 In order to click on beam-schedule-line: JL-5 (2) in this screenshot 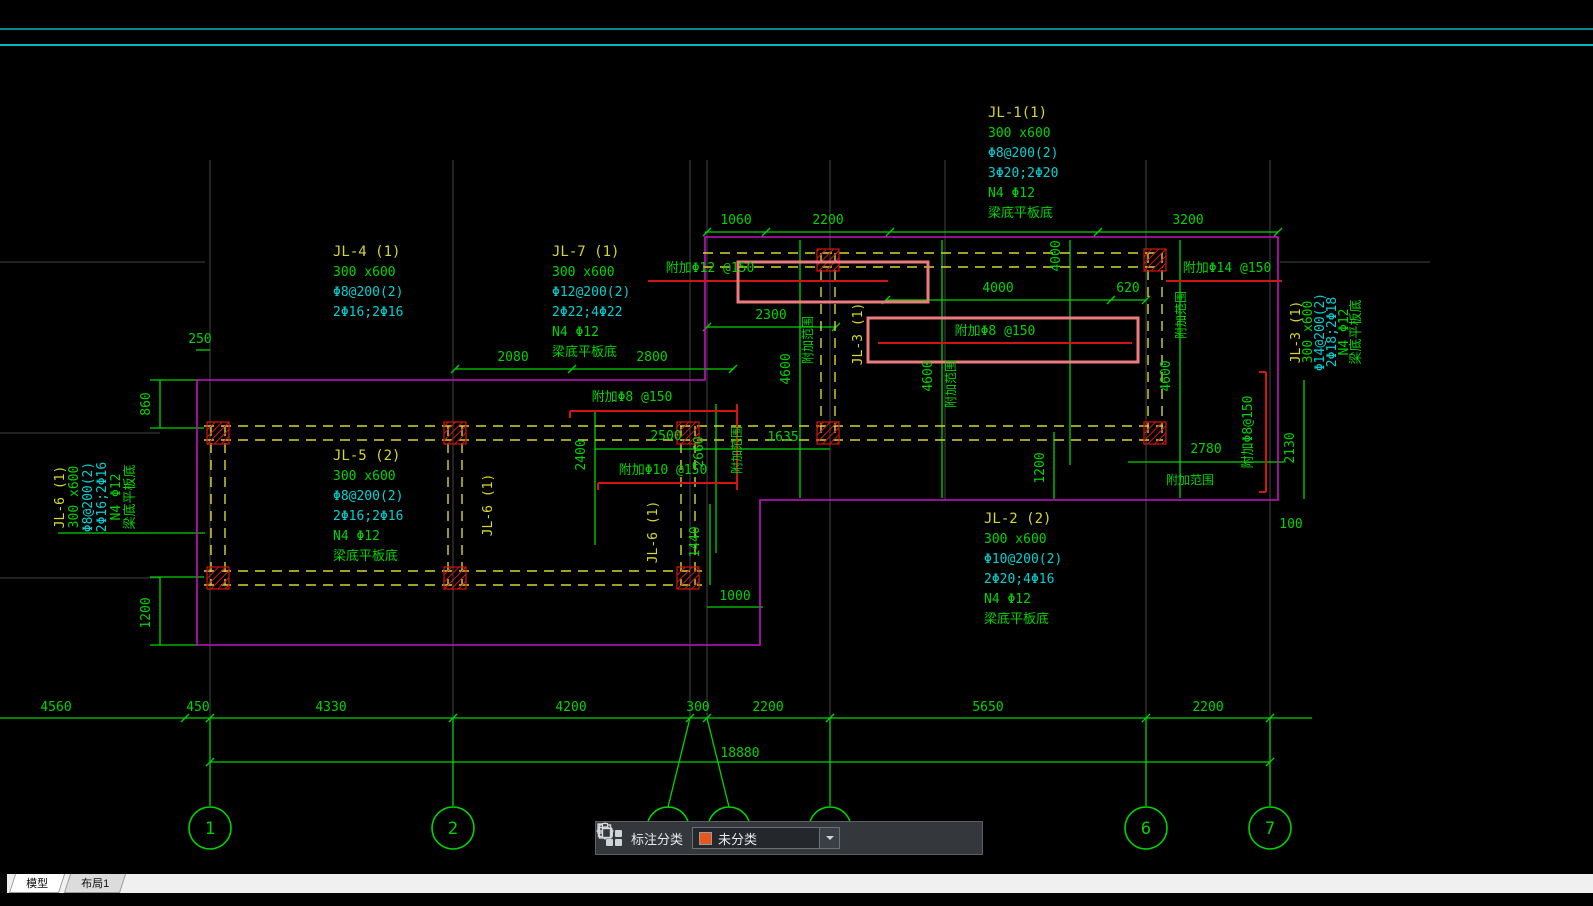, I will do `click(366, 456)`.